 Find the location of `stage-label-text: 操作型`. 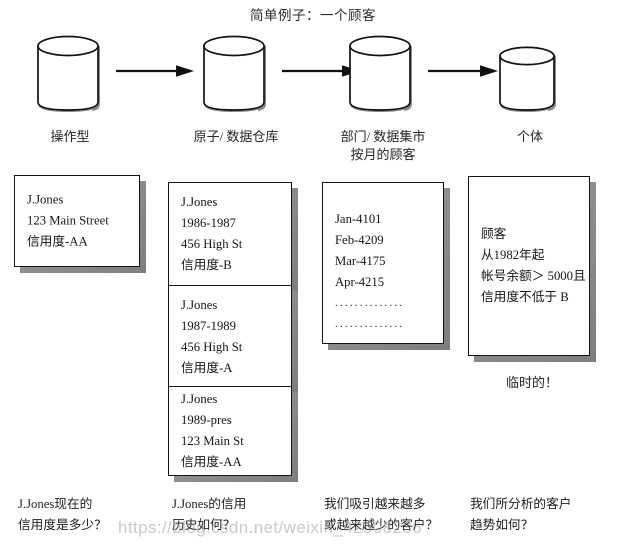

stage-label-text: 操作型 is located at coordinates (70, 136).